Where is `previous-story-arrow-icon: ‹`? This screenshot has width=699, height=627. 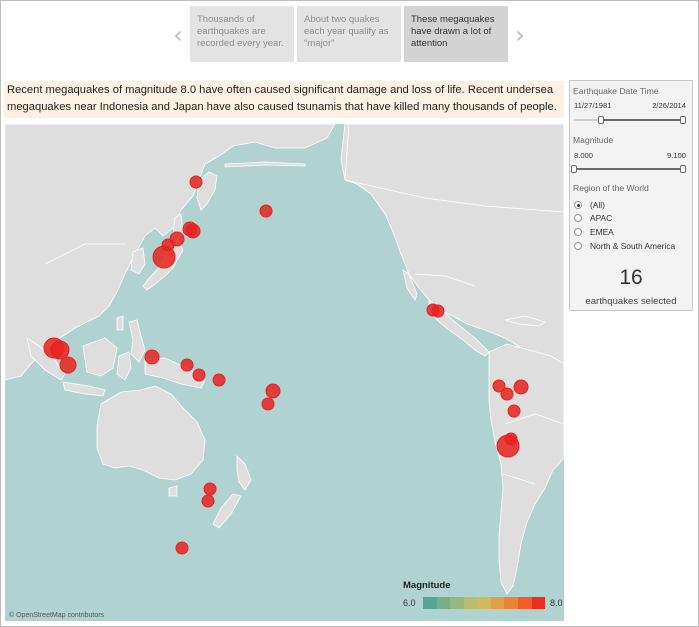 previous-story-arrow-icon: ‹ is located at coordinates (178, 35).